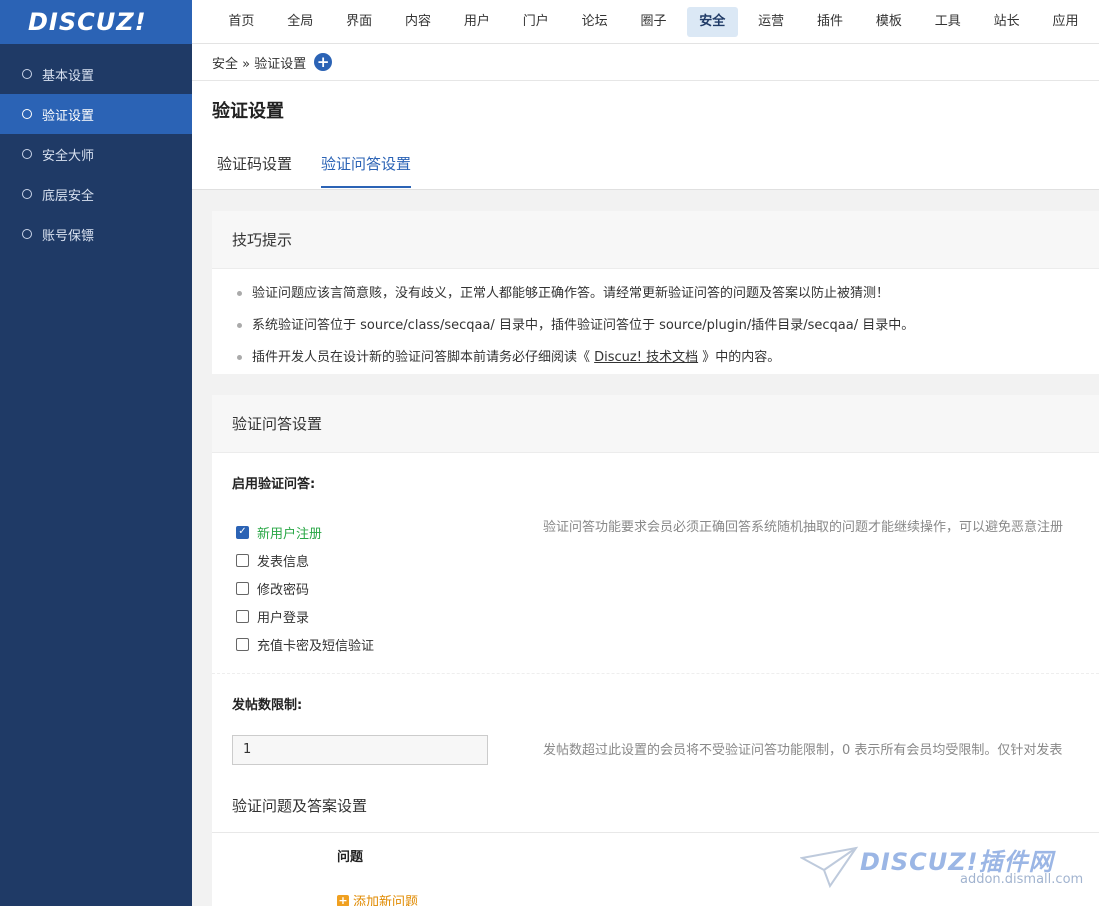 This screenshot has height=906, width=1099. Describe the element at coordinates (68, 236) in the screenshot. I see `sidebar-item-label: 账号保镖` at that location.